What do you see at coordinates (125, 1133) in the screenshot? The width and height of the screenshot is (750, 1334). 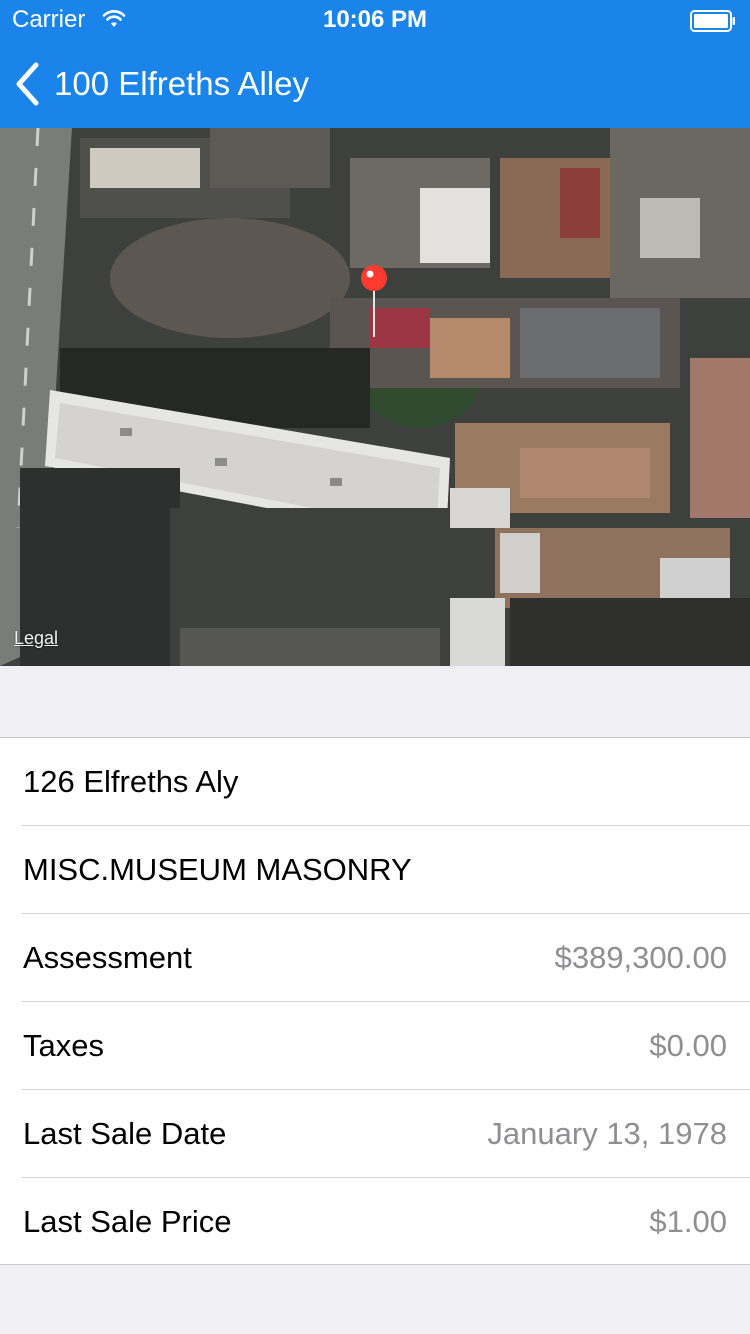 I see `last-sale-date-label: Last Sale Date` at bounding box center [125, 1133].